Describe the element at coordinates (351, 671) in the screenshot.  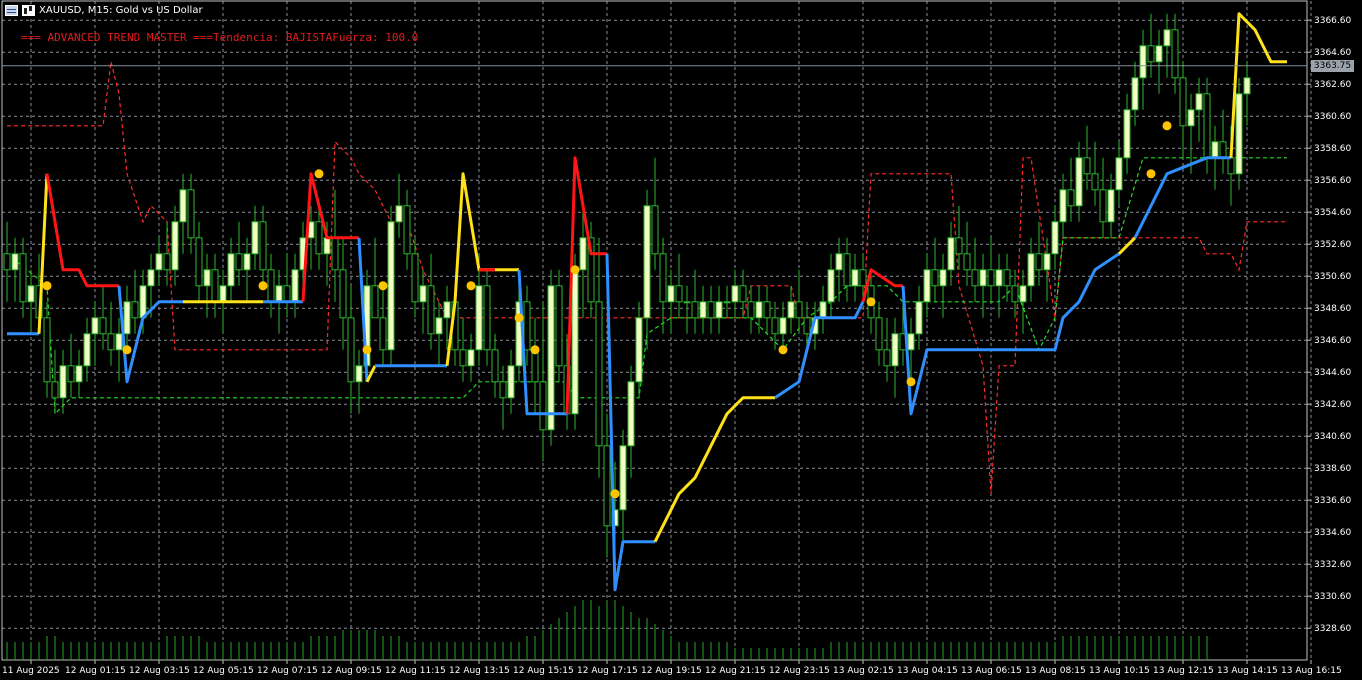
I see `time-label: 12 Aug 09:15` at that location.